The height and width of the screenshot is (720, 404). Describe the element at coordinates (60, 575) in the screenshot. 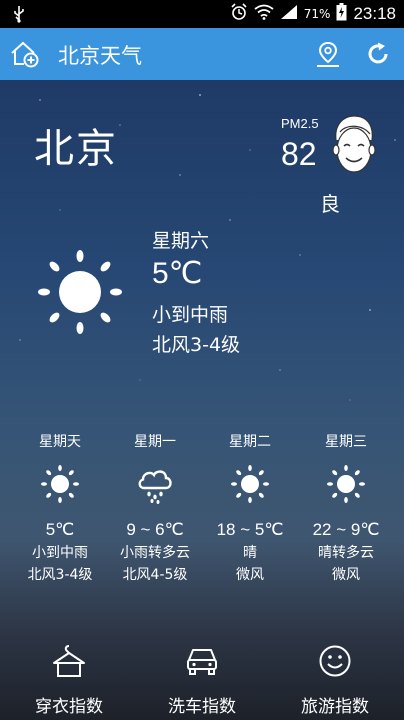

I see `forecast-wind: 北风3-4级` at that location.